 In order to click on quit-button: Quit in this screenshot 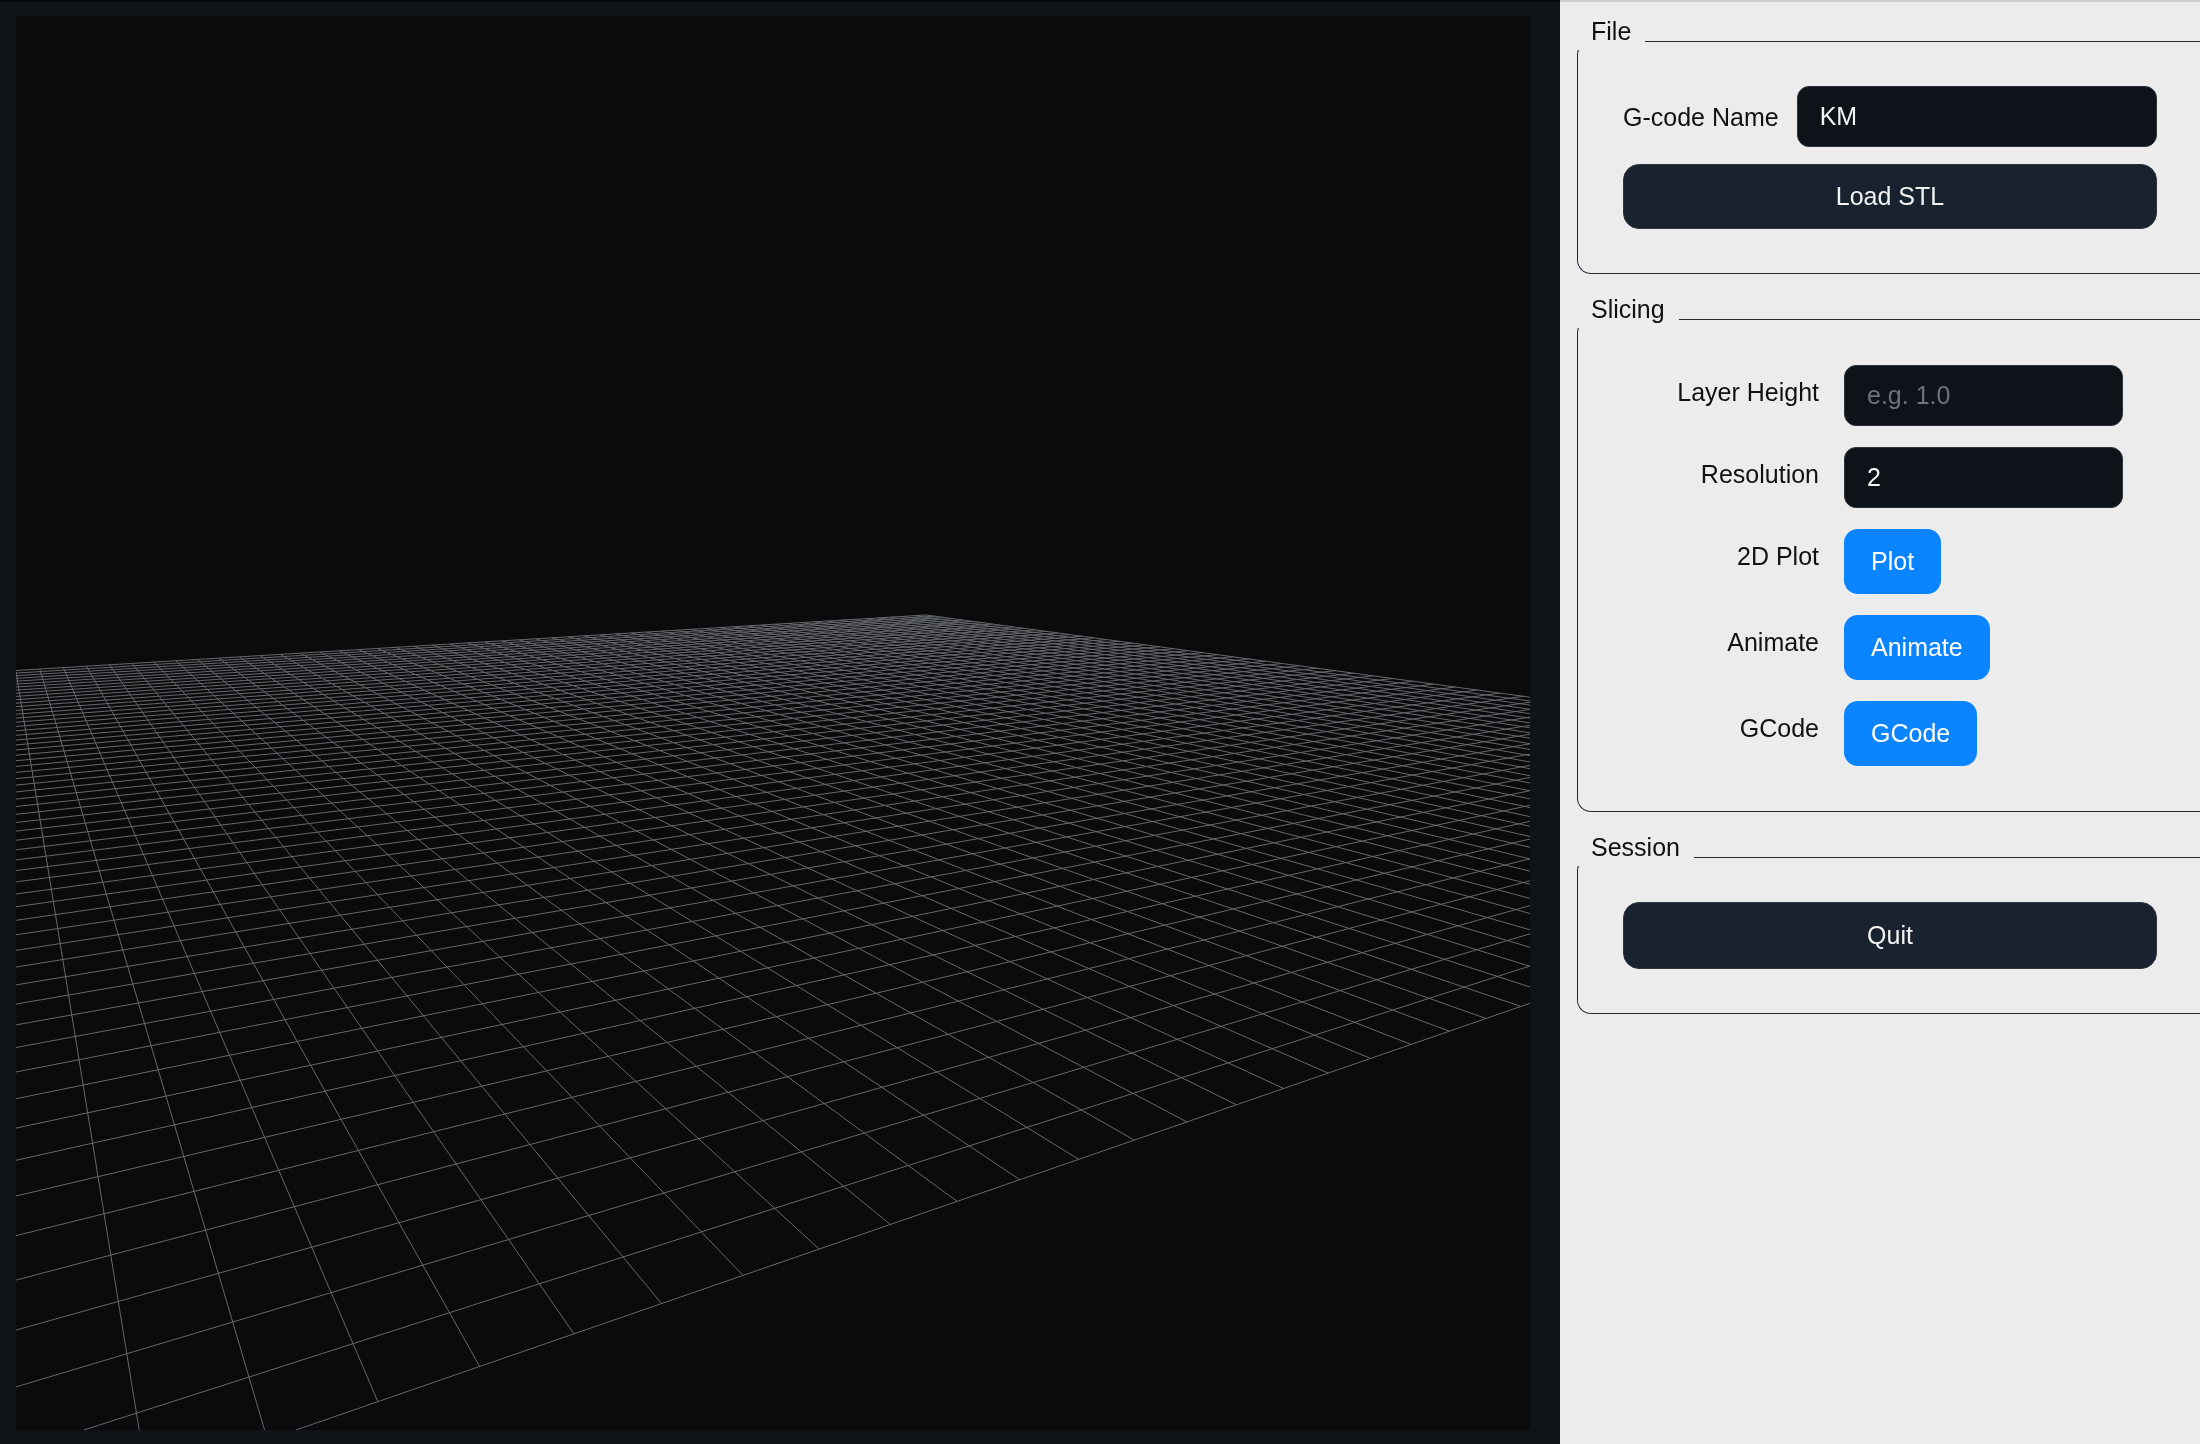, I will do `click(1890, 935)`.